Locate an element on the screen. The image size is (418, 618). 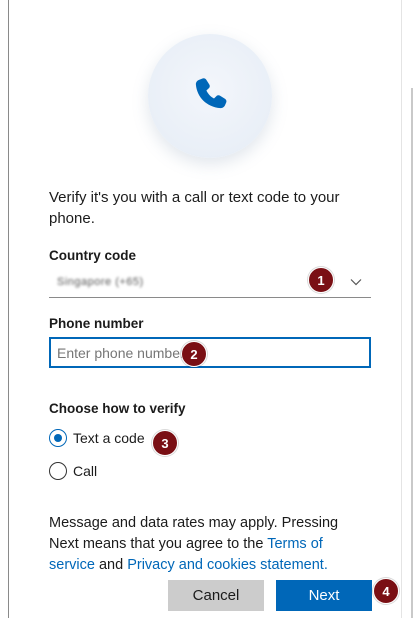
disclaimer-middle: and is located at coordinates (111, 565).